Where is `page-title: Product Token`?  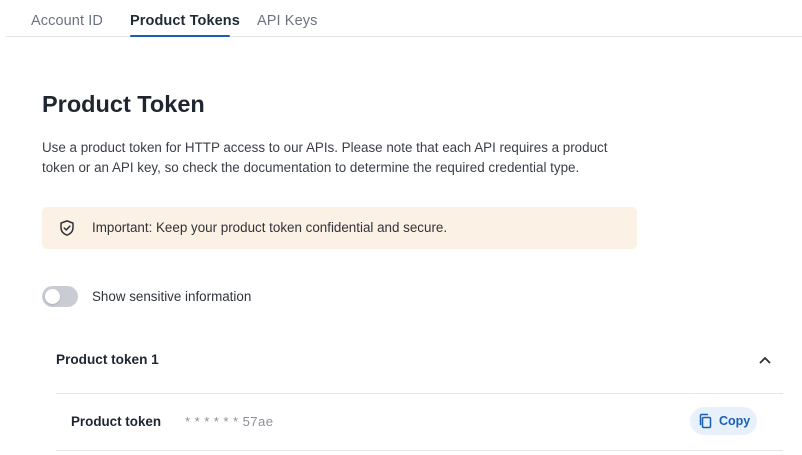
page-title: Product Token is located at coordinates (123, 104).